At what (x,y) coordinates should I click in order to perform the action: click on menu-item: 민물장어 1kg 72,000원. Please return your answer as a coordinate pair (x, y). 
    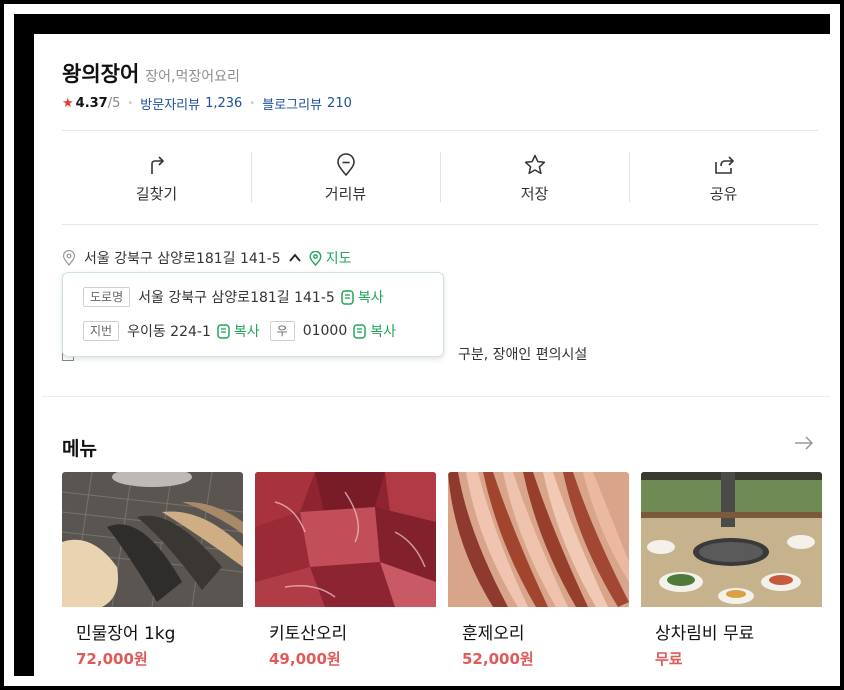
    Looking at the image, I should click on (152, 574).